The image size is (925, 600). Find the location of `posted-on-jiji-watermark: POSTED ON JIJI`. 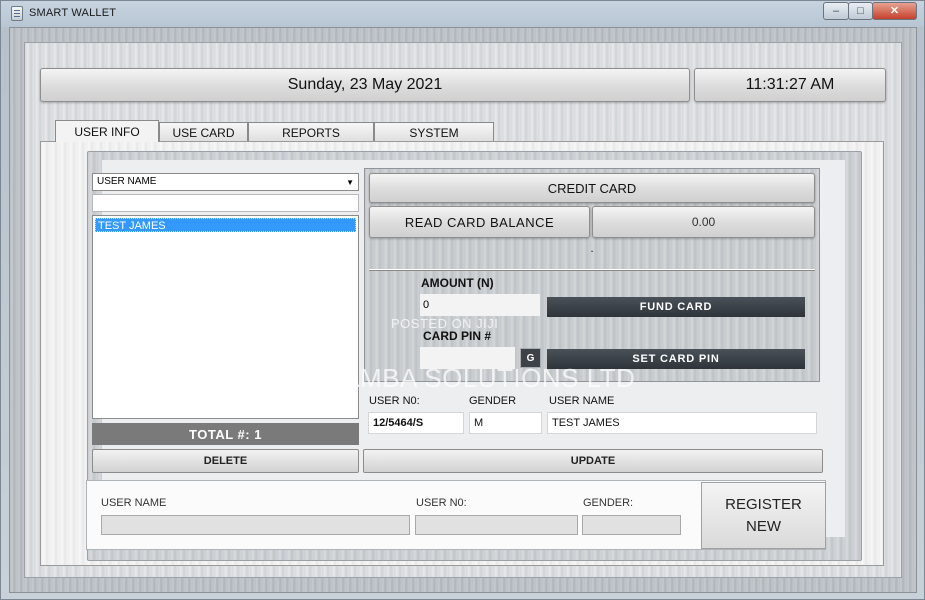

posted-on-jiji-watermark: POSTED ON JIJI is located at coordinates (445, 323).